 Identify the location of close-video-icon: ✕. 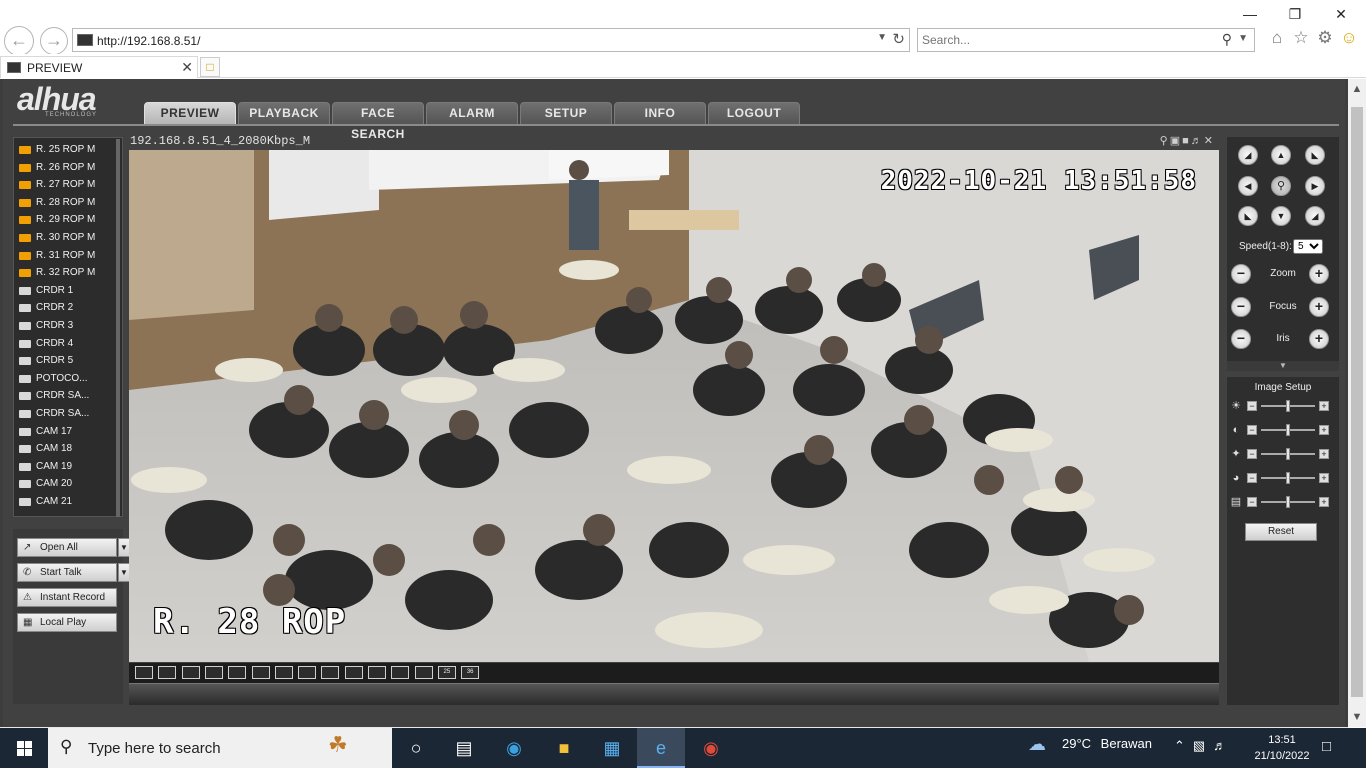
(1209, 141).